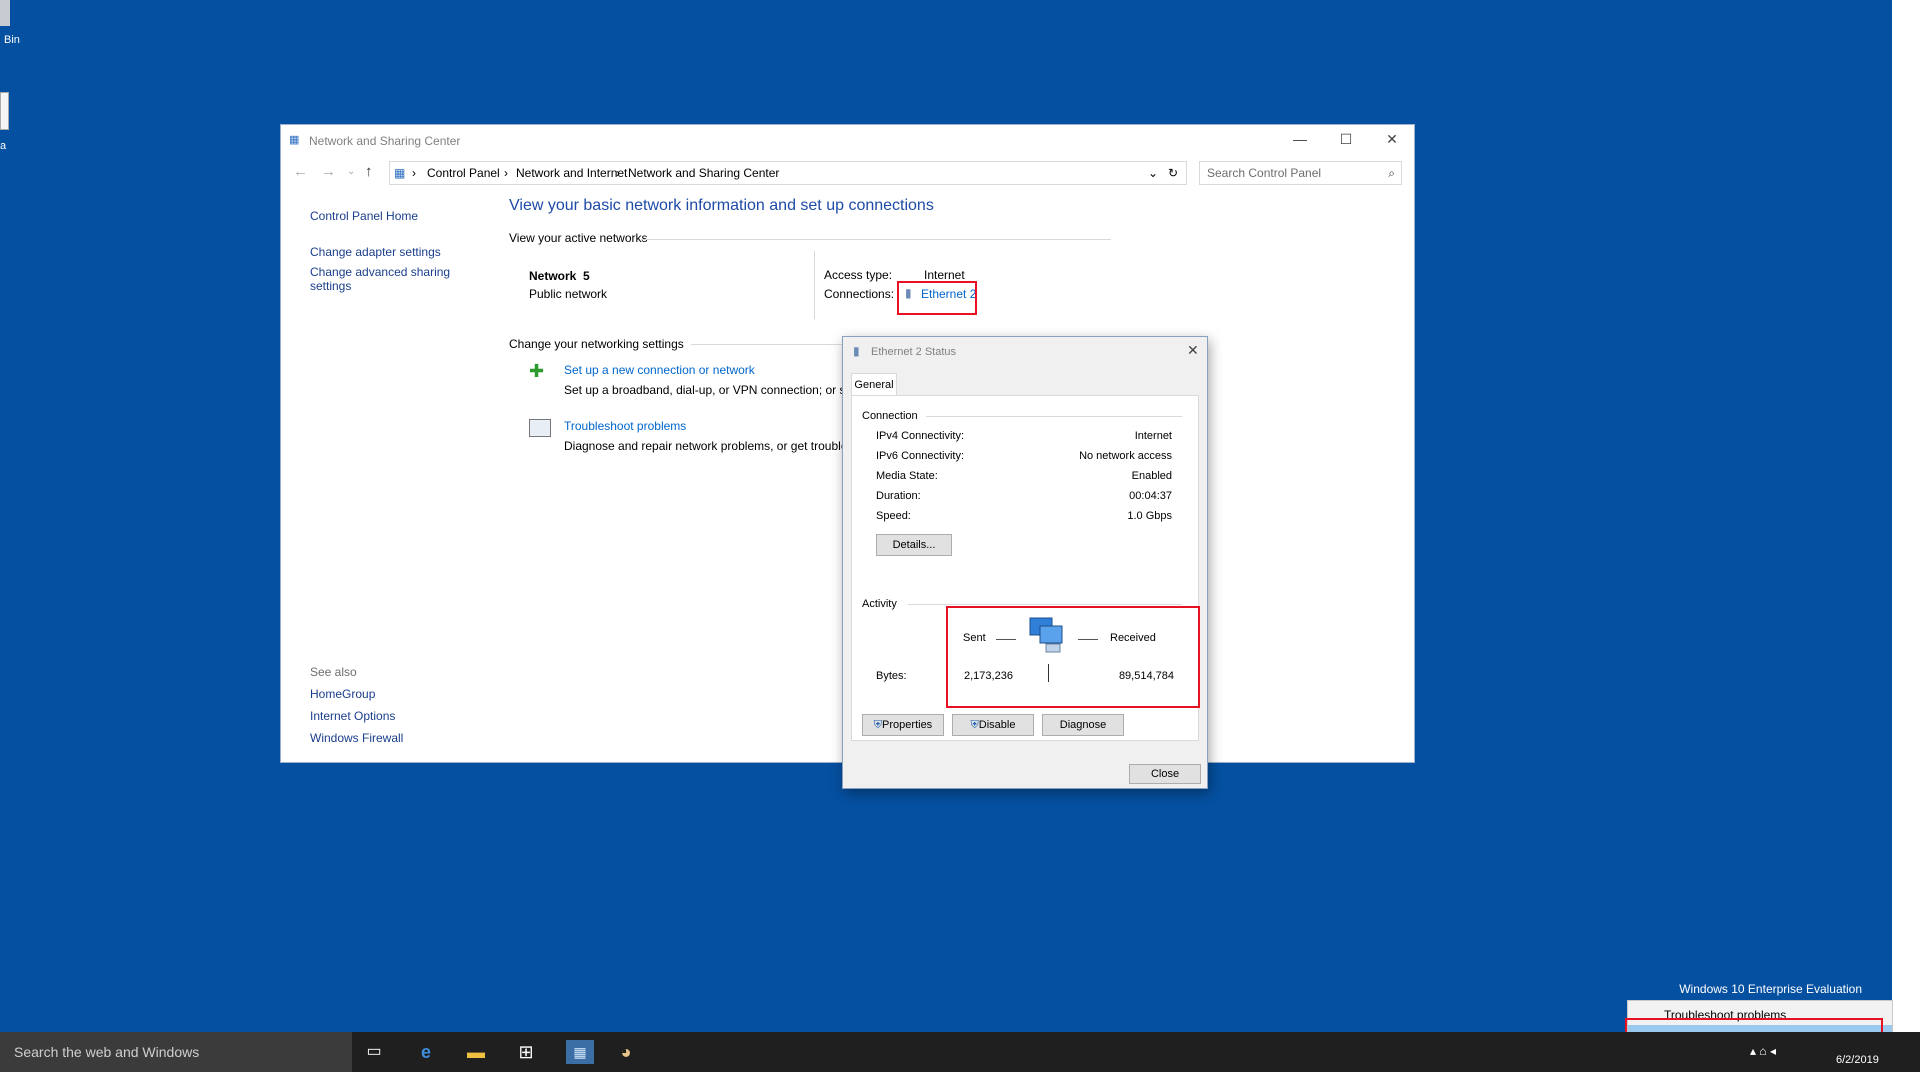 The width and height of the screenshot is (1920, 1080). Describe the element at coordinates (874, 384) in the screenshot. I see `tab-general: General` at that location.